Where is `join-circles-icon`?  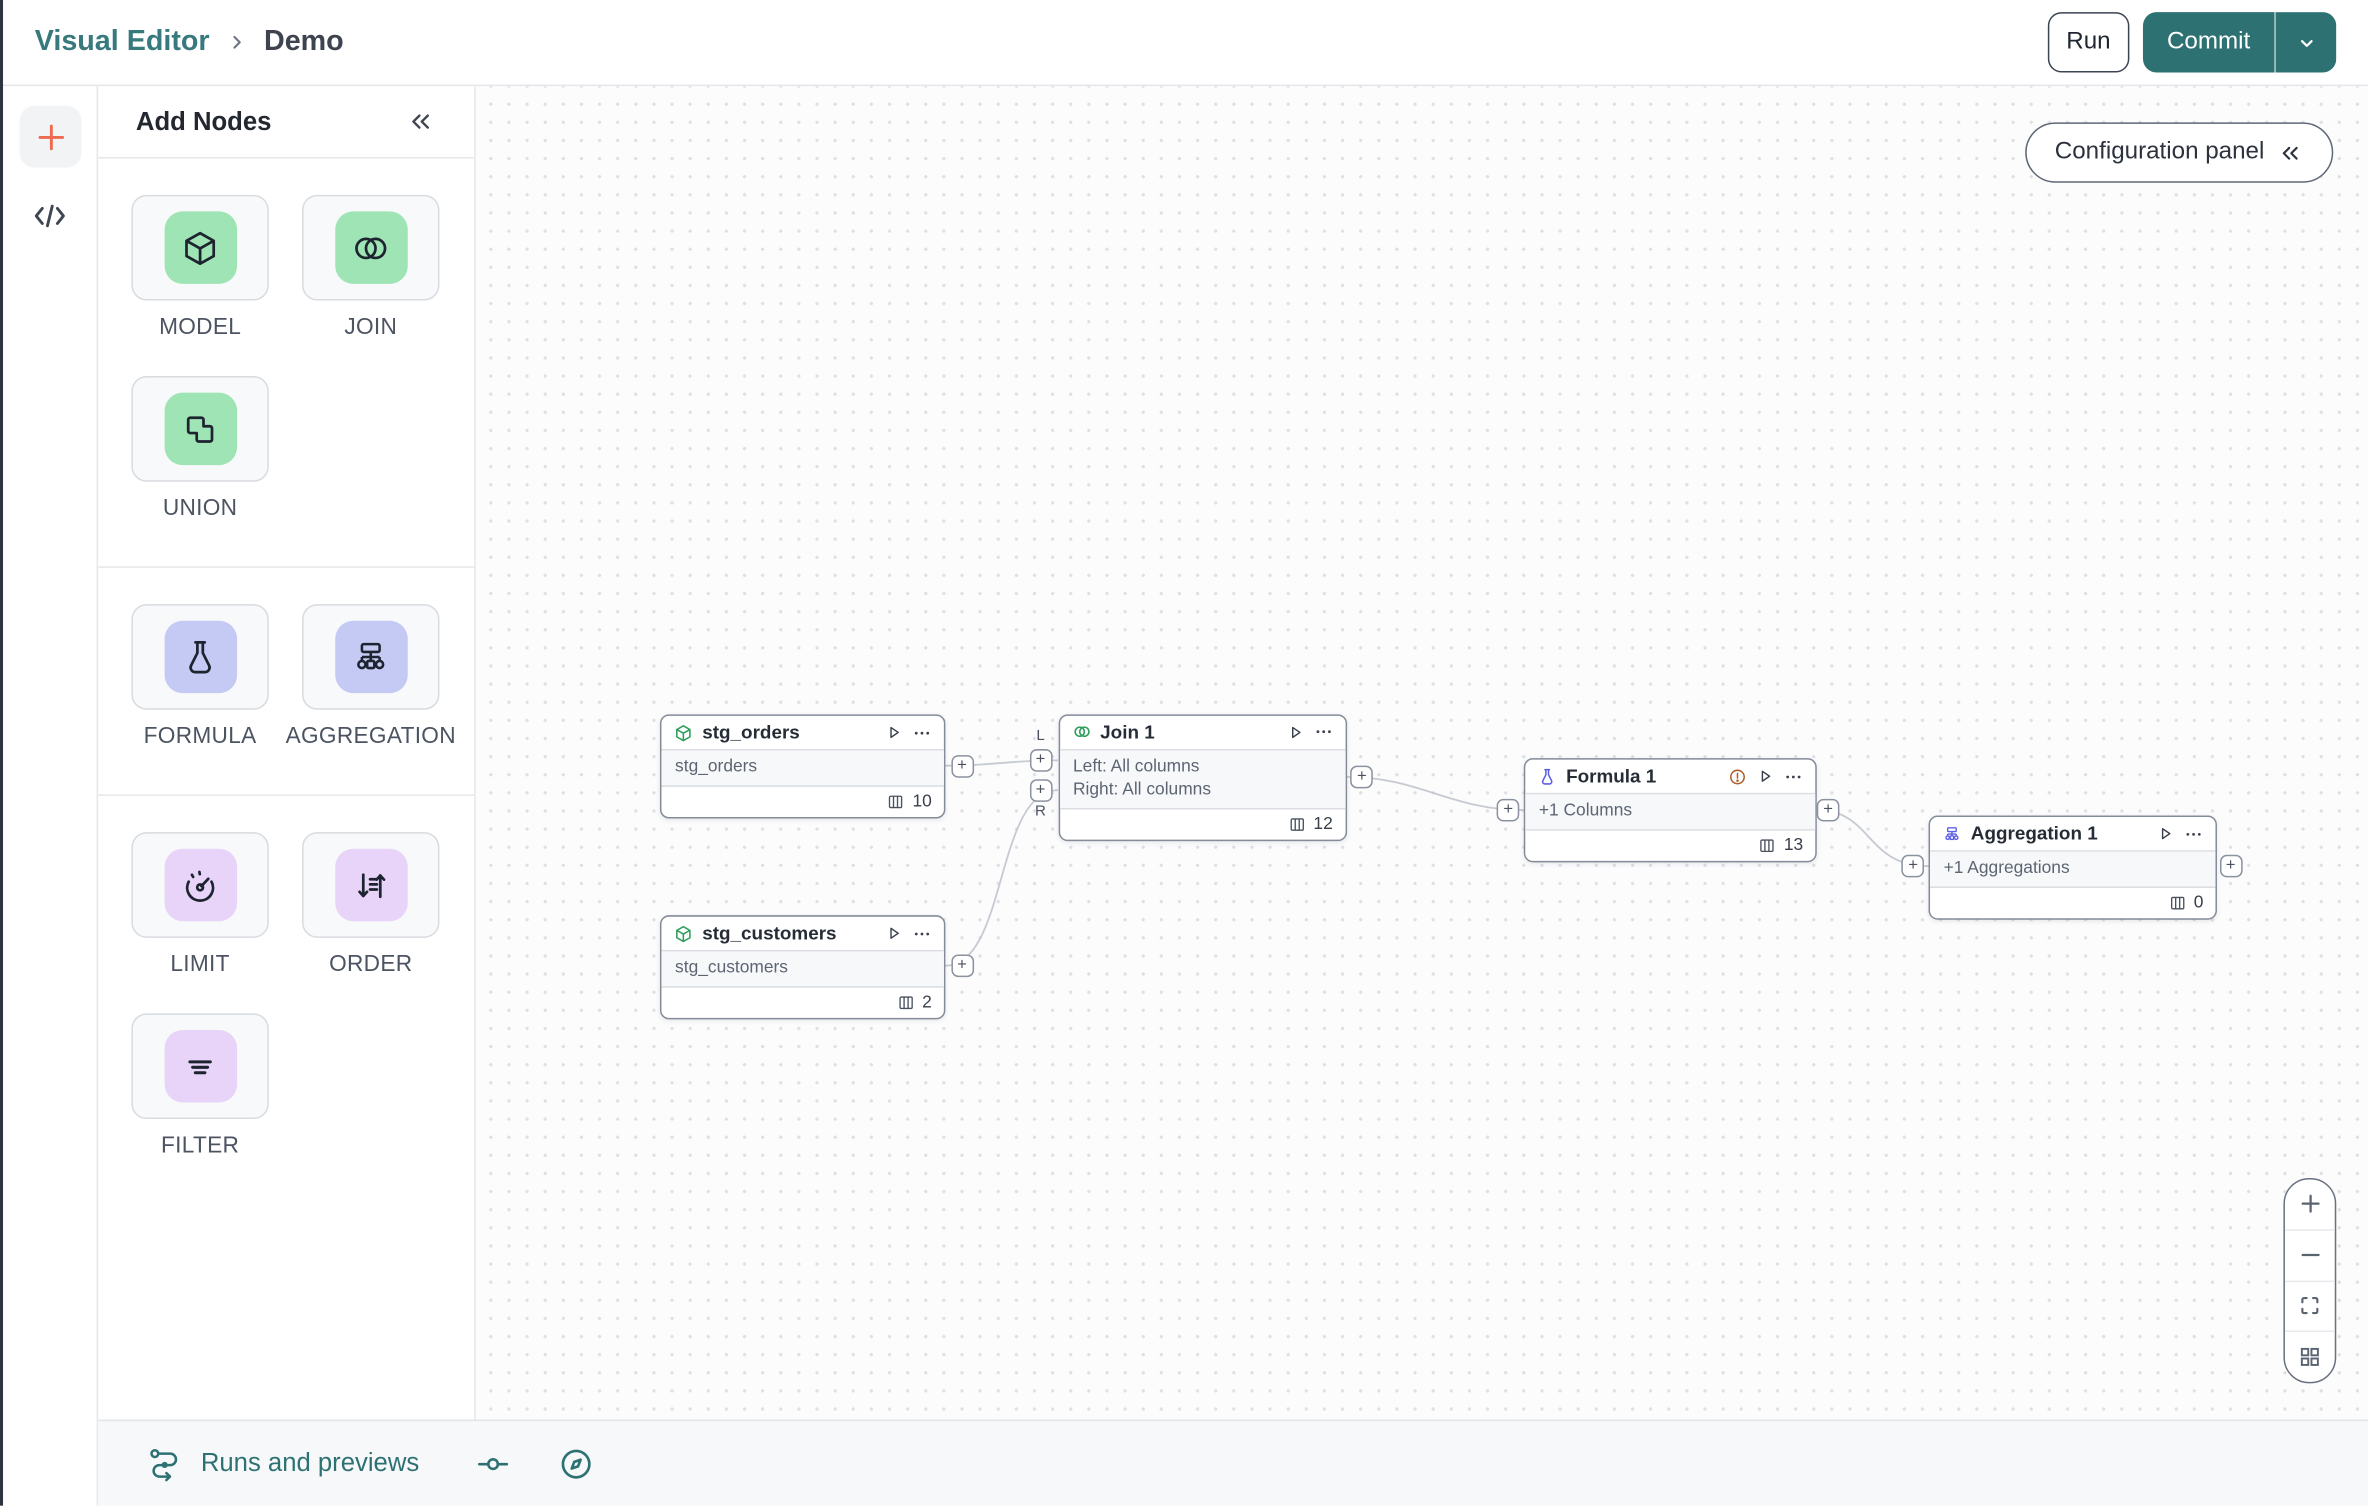 join-circles-icon is located at coordinates (371, 247).